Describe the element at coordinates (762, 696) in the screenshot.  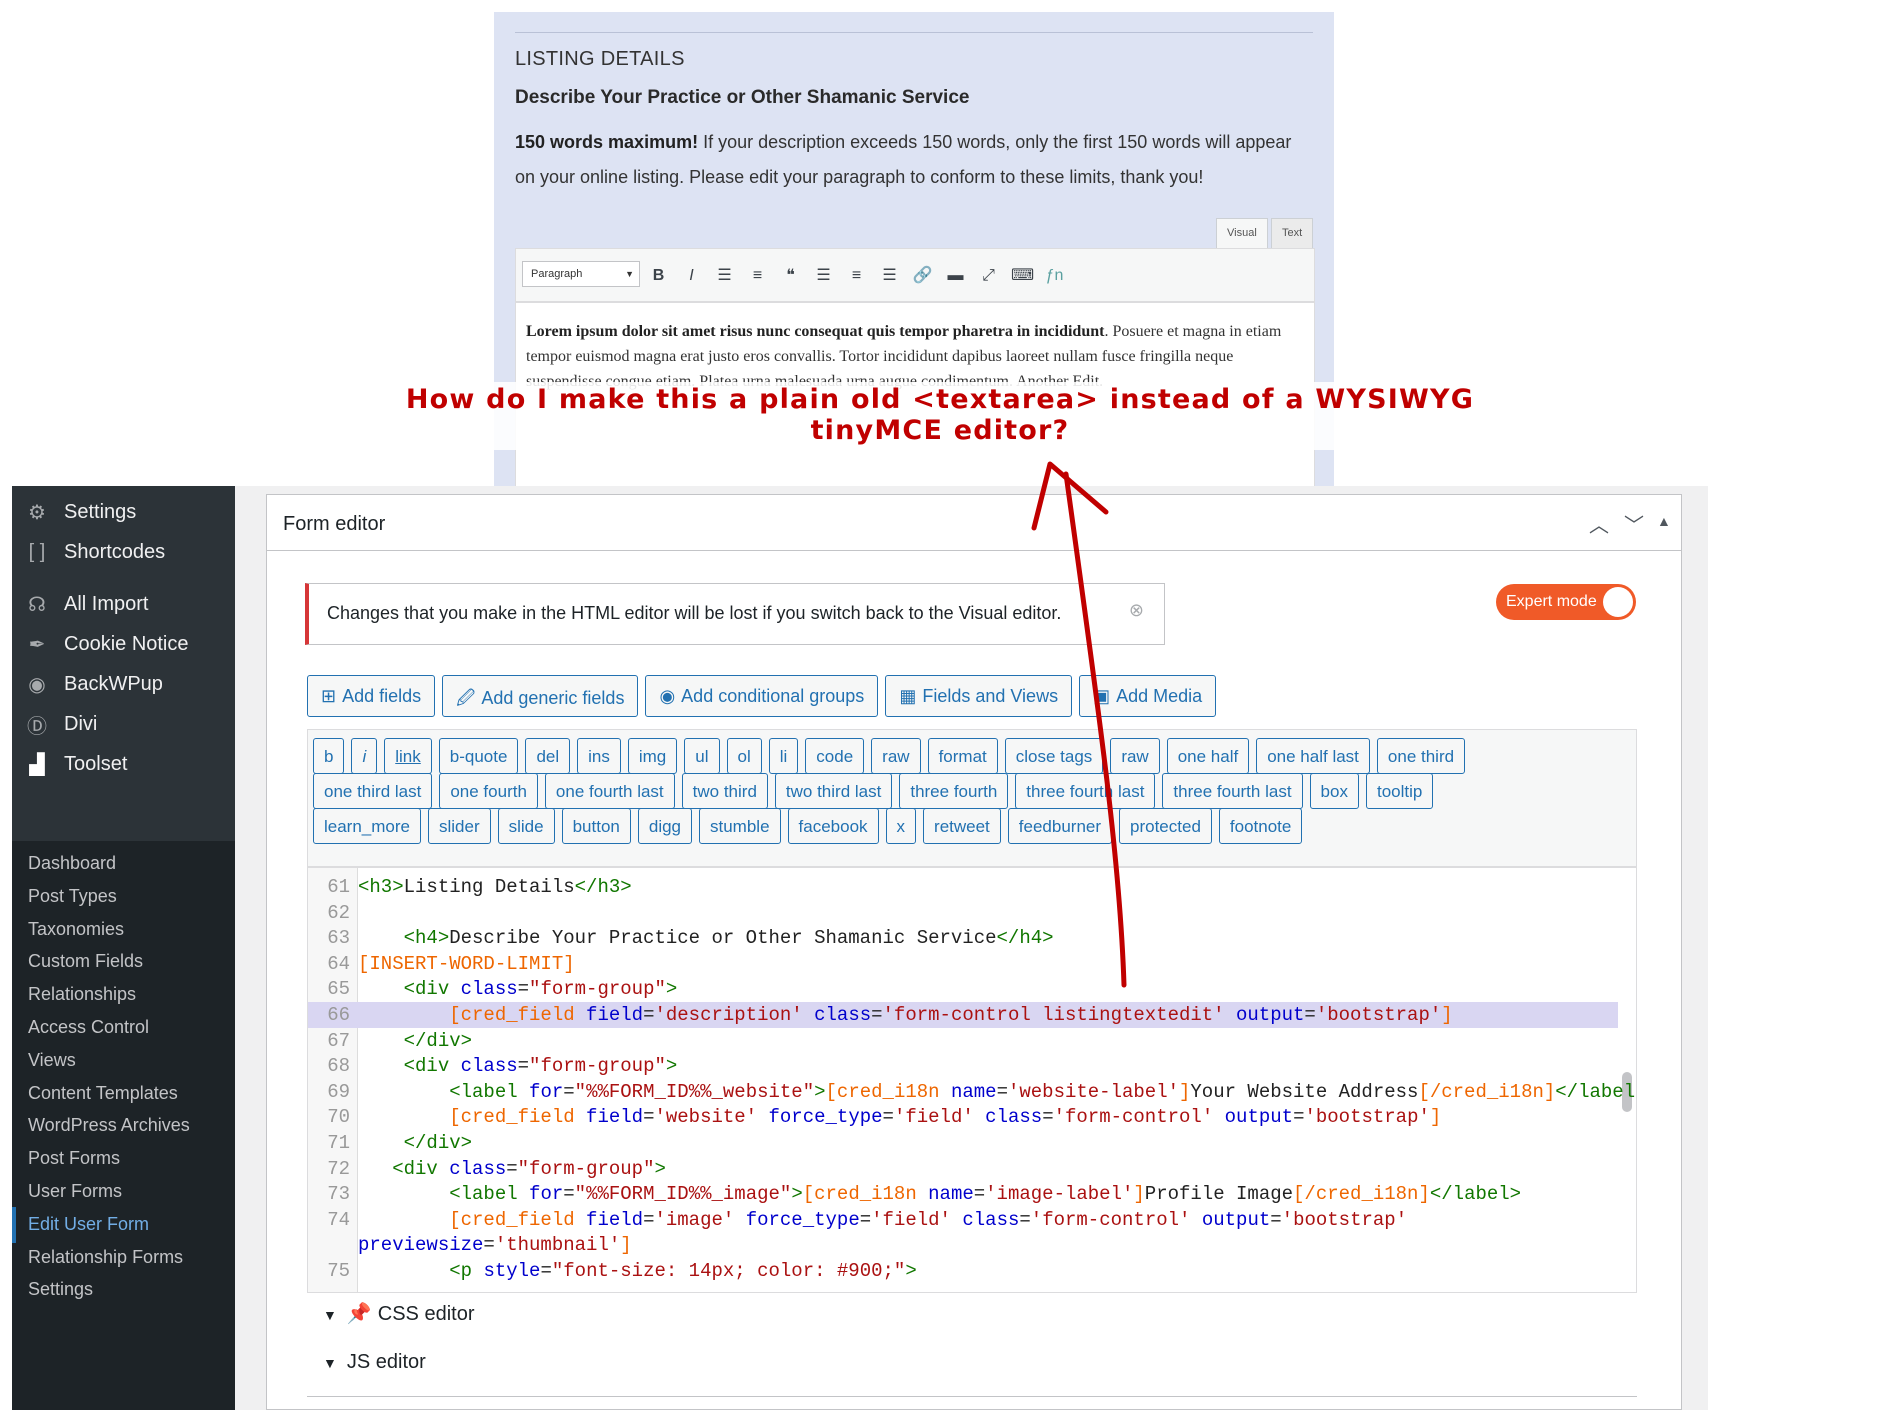
I see `add-conditional-groups-button: ◉ Add conditional groups` at that location.